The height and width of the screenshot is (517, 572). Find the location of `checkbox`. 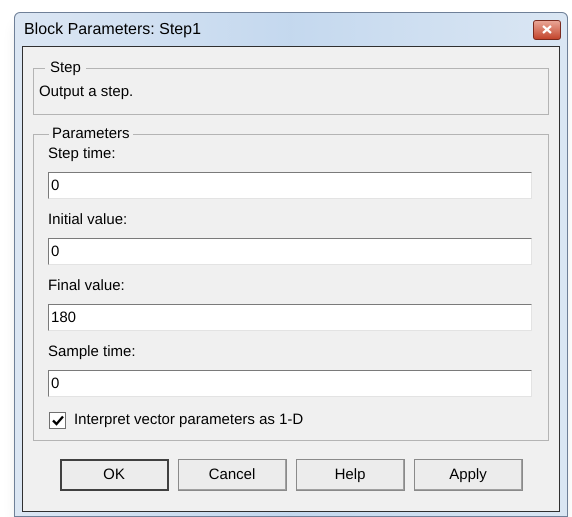

checkbox is located at coordinates (57, 420).